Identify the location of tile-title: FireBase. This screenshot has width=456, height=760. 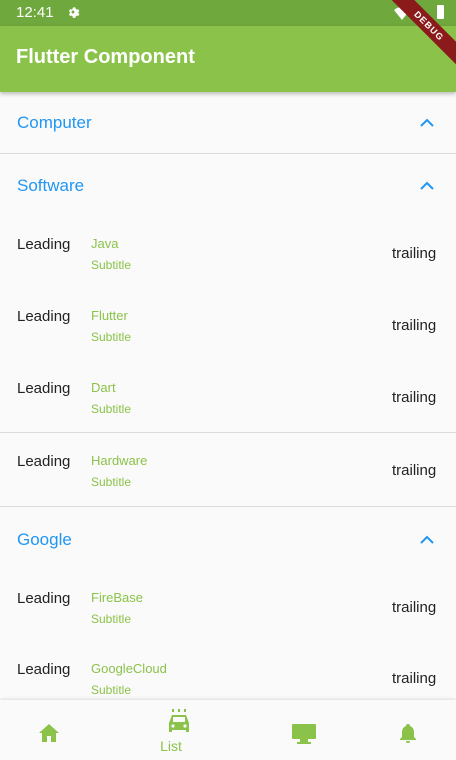
(117, 597).